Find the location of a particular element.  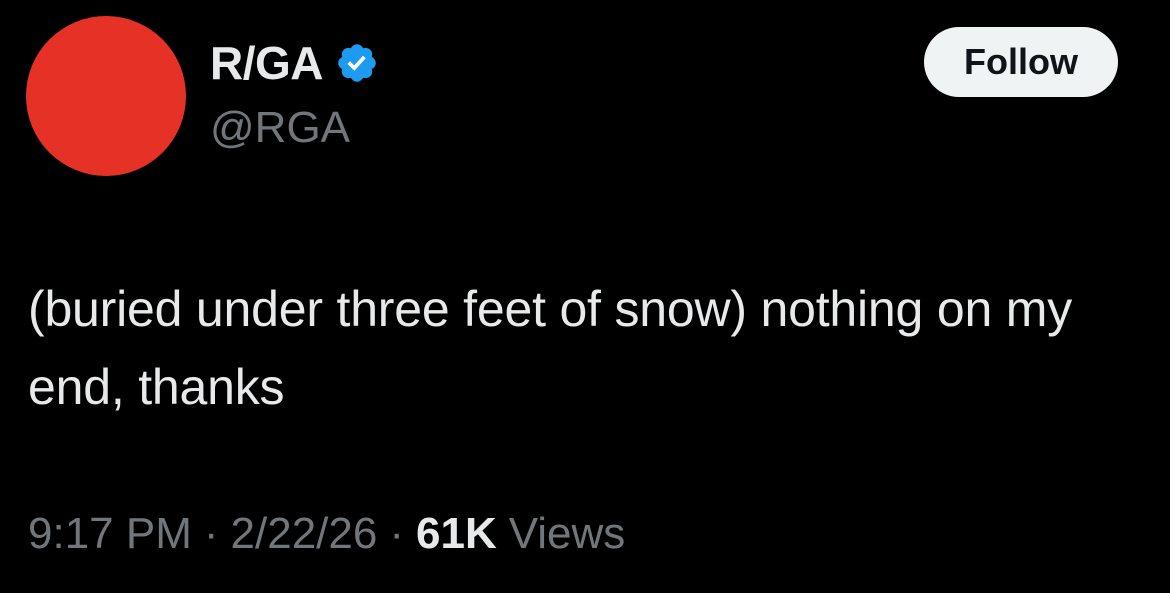

avatar is located at coordinates (106, 96).